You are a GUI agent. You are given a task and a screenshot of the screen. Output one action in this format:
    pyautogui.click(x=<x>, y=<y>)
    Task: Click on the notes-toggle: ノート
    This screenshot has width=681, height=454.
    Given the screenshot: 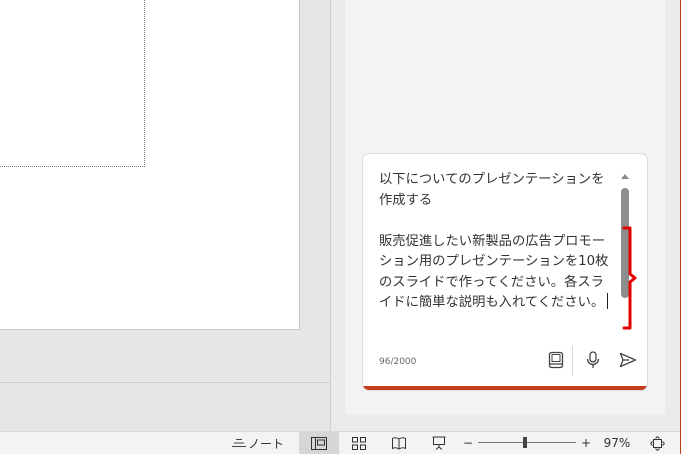 What is the action you would take?
    pyautogui.click(x=258, y=443)
    